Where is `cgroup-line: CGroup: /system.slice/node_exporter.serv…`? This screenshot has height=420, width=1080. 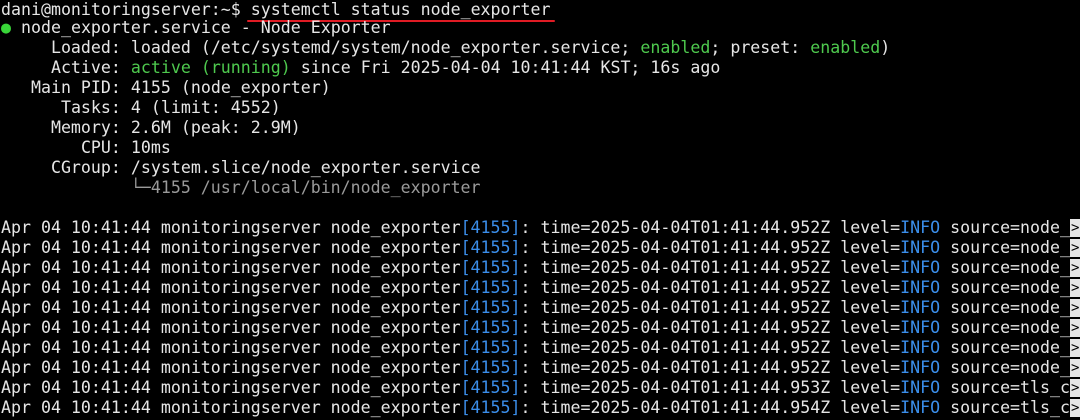 cgroup-line: CGroup: /system.slice/node_exporter.serv… is located at coordinates (241, 168).